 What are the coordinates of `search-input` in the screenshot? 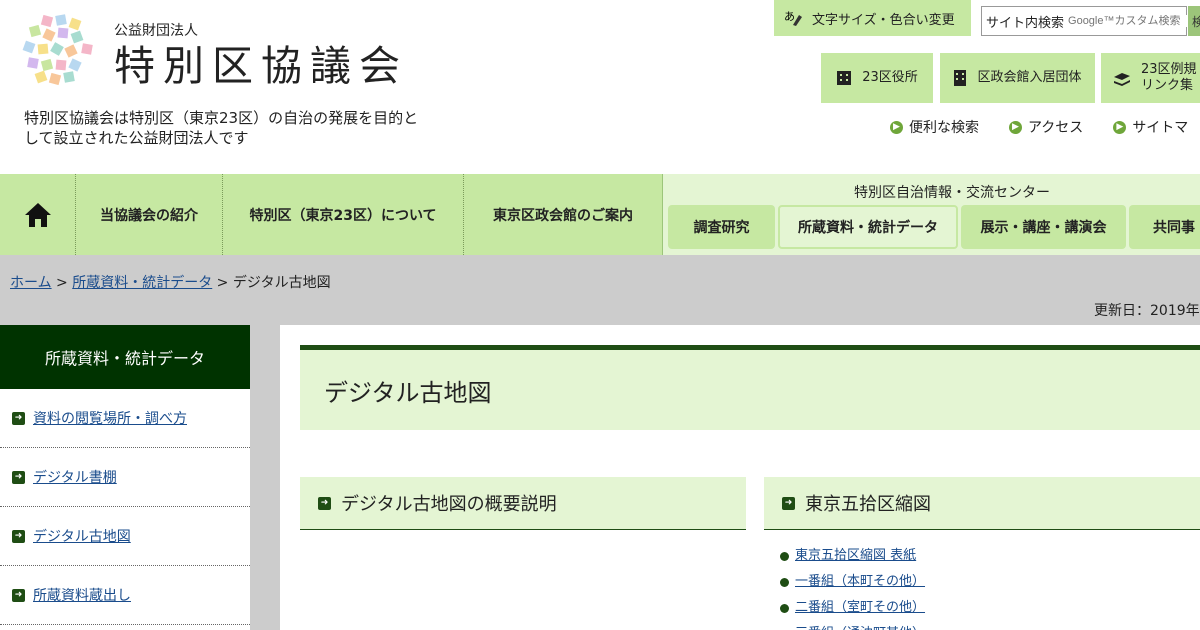 It's located at (1128, 21).